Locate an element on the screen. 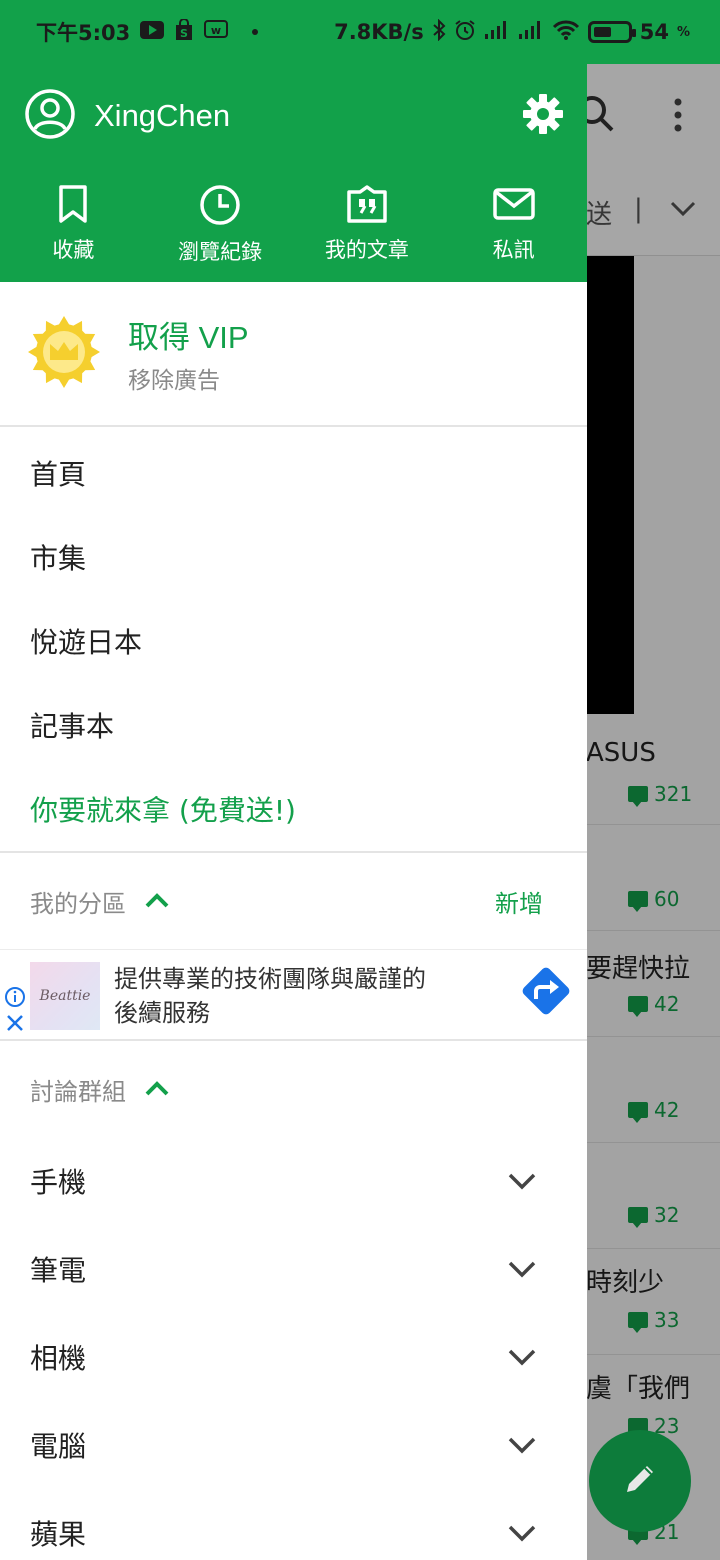 The height and width of the screenshot is (1560, 720). ad-banner: Beattie 提供專業的技術團隊與嚴謹的 後續服務 is located at coordinates (293, 995).